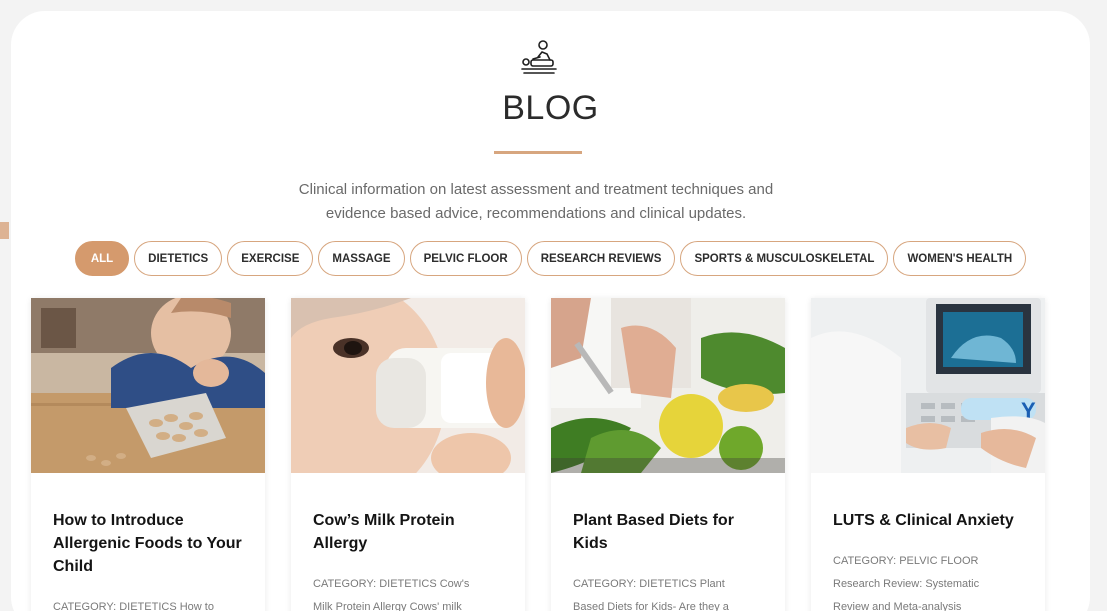  What do you see at coordinates (148, 385) in the screenshot?
I see `post-image-child-eating-peanuts` at bounding box center [148, 385].